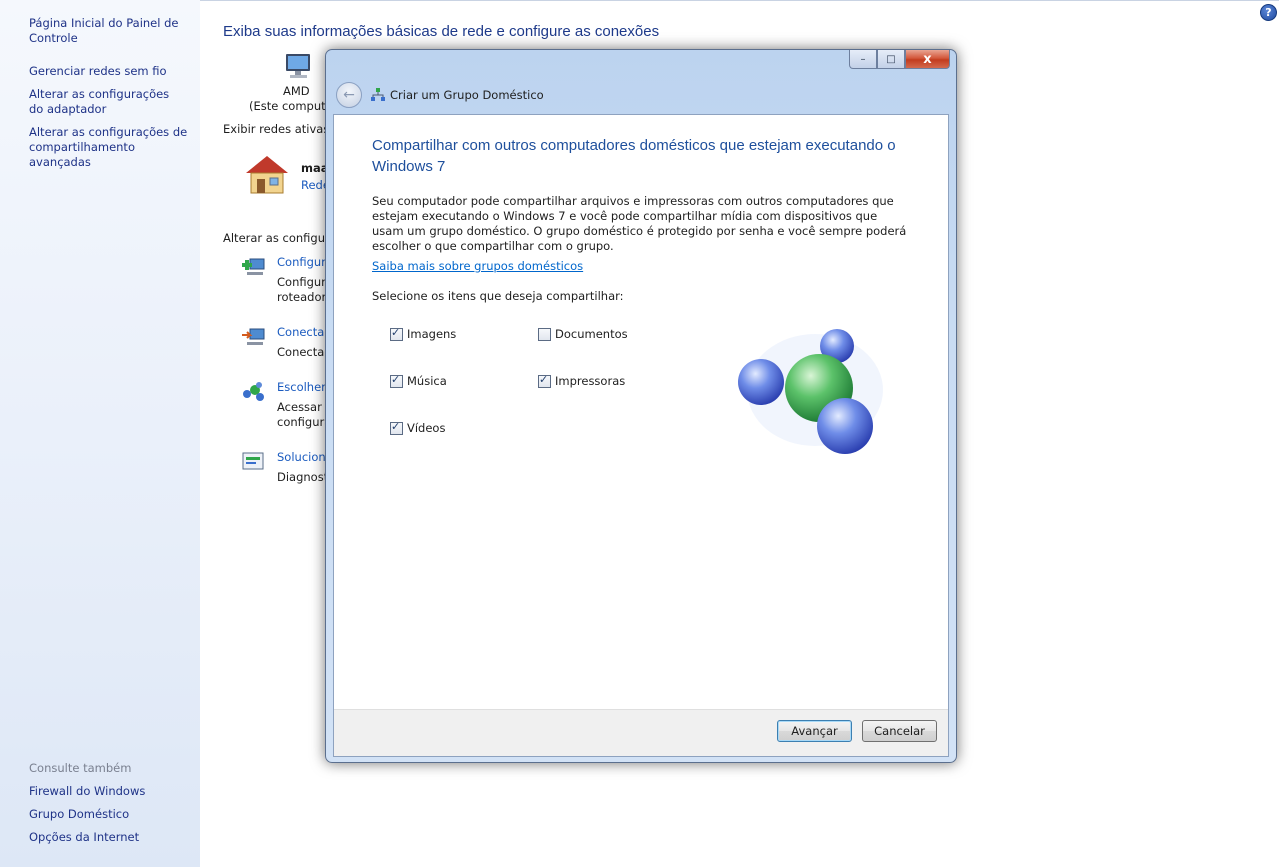 This screenshot has height=867, width=1279. I want to click on maximize-button: □, so click(891, 59).